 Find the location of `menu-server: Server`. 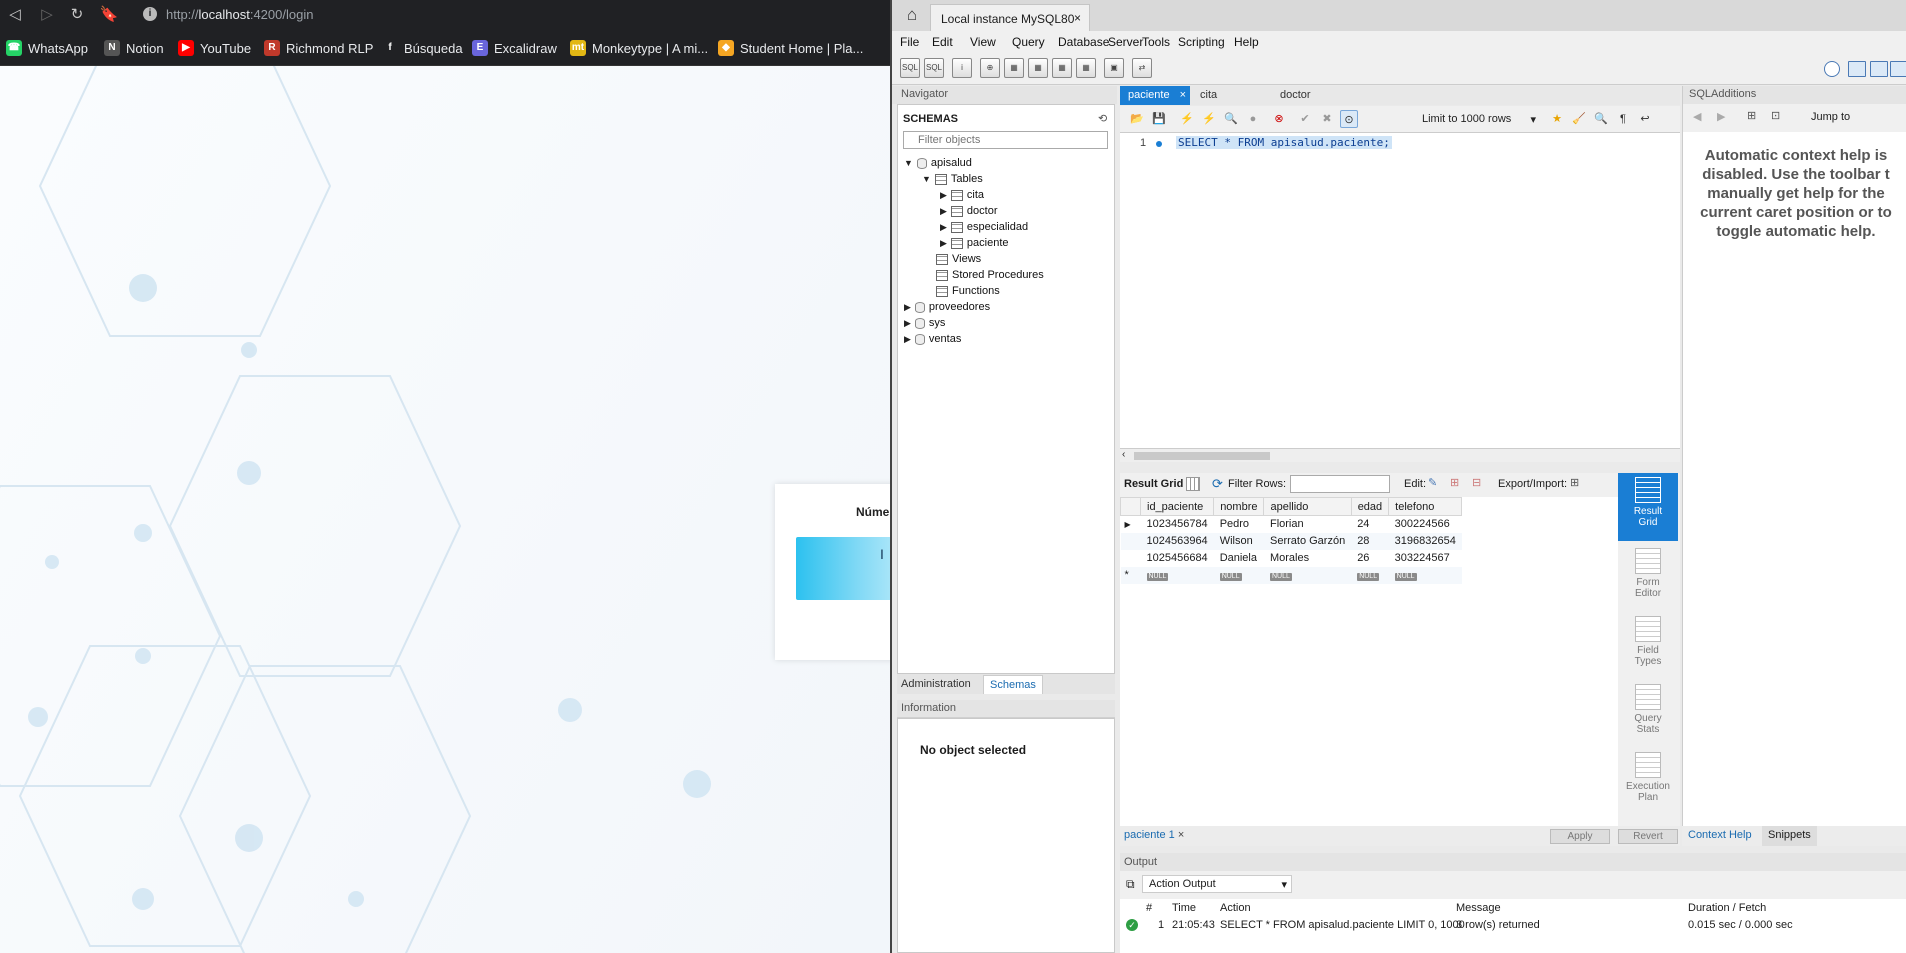

menu-server: Server is located at coordinates (1125, 42).